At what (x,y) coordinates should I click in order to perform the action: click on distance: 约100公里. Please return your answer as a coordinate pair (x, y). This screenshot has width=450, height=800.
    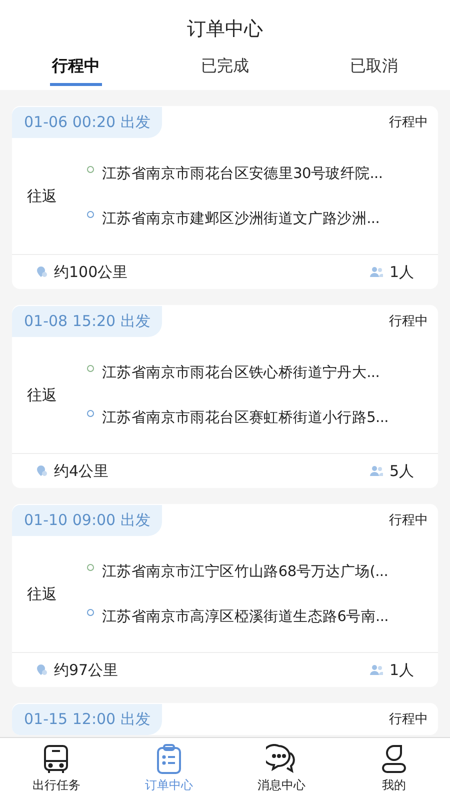
    Looking at the image, I should click on (91, 272).